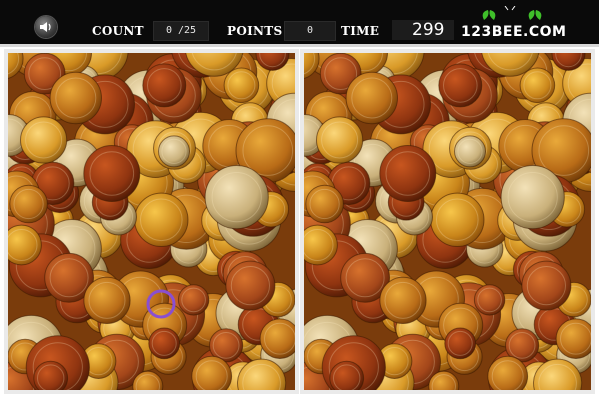  Describe the element at coordinates (360, 31) in the screenshot. I see `time-label: TIME` at that location.